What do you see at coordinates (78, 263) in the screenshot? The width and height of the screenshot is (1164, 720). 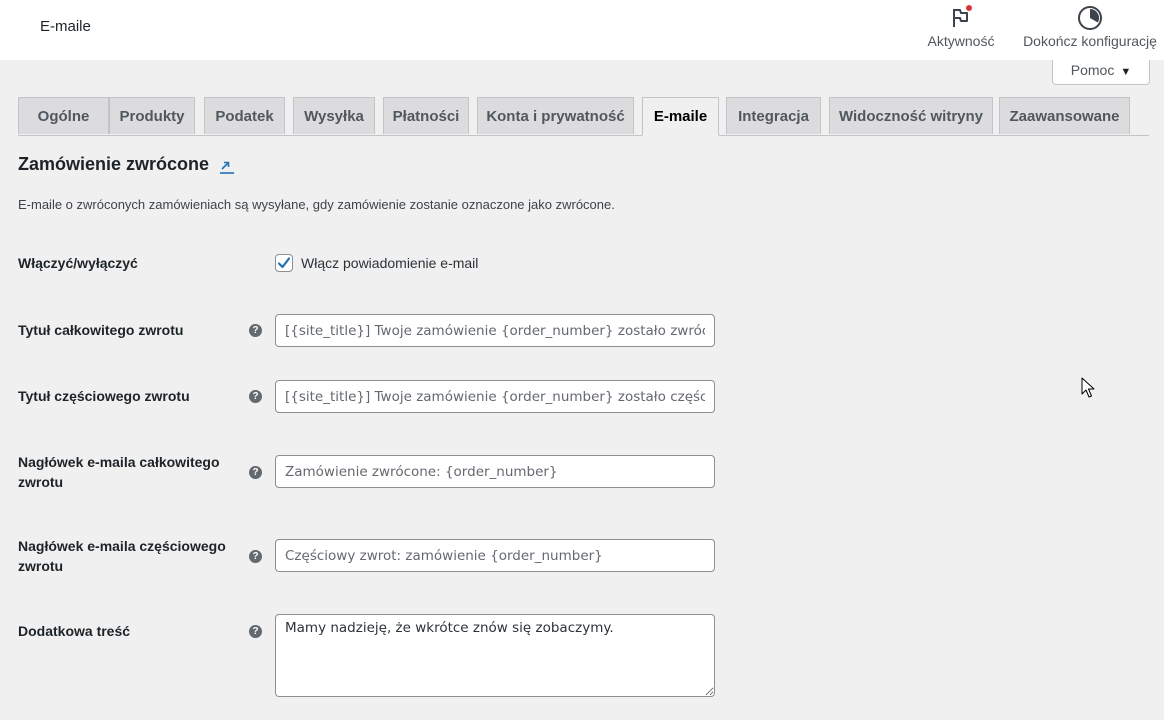 I see `enable-label: Włączyć/wyłączyć` at bounding box center [78, 263].